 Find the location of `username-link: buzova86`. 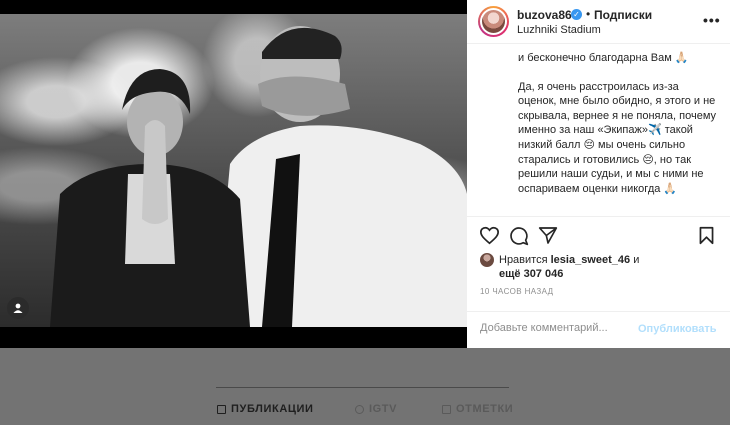

username-link: buzova86 is located at coordinates (544, 15).